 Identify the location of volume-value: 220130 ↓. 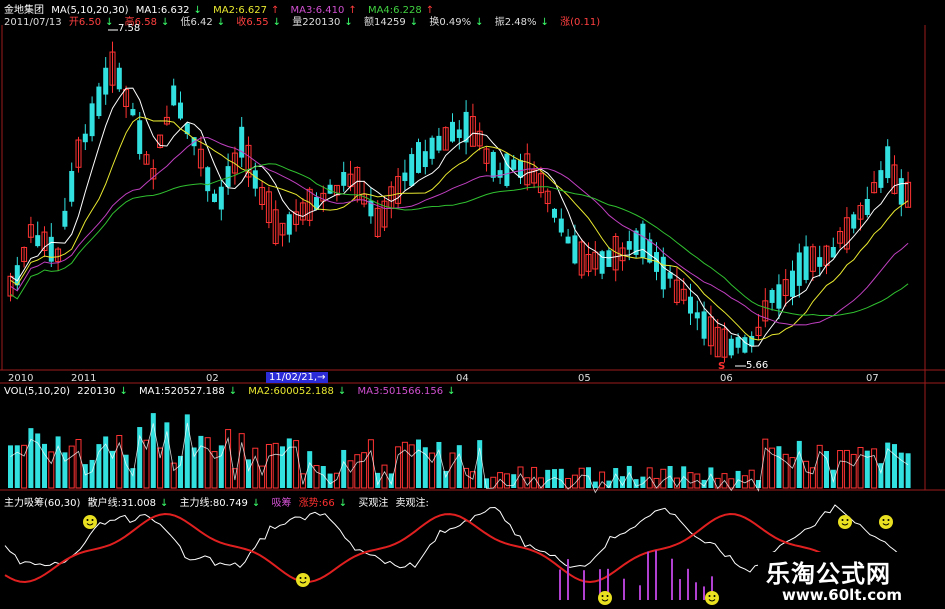
(102, 391).